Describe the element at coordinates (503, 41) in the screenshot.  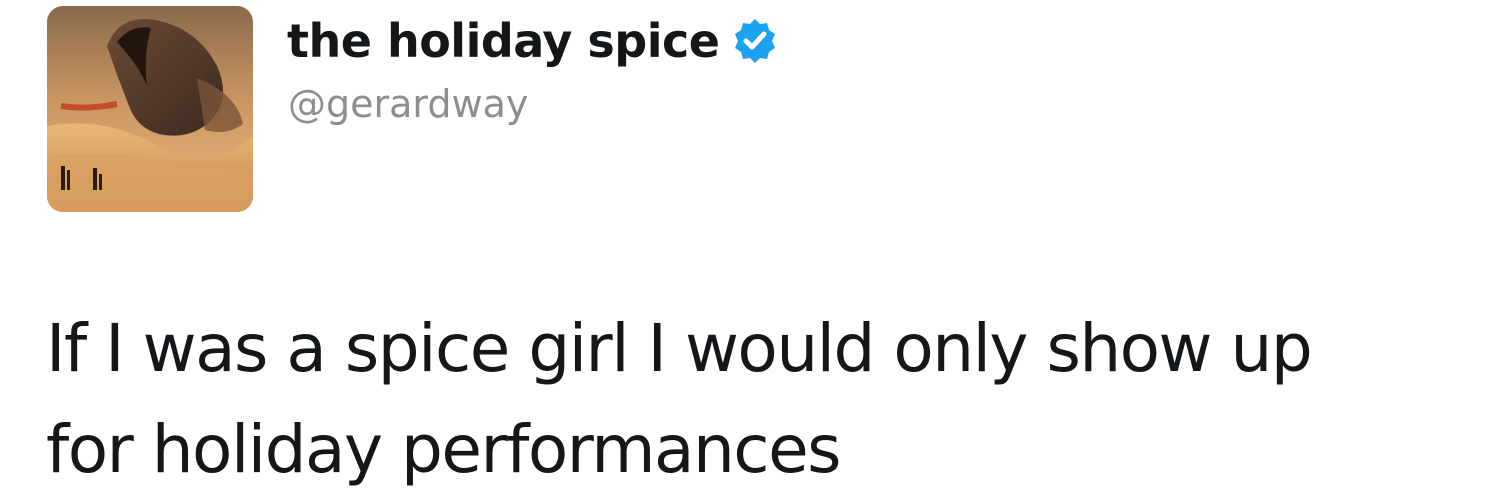
I see `display-name: the holiday spice` at that location.